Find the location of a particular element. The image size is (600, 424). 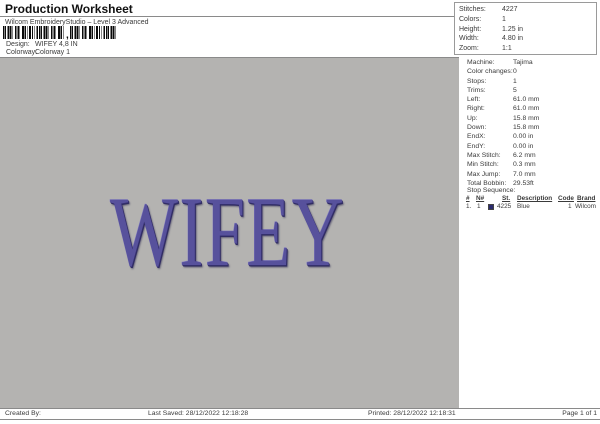

page-number: Page 1 of 1 is located at coordinates (579, 413).